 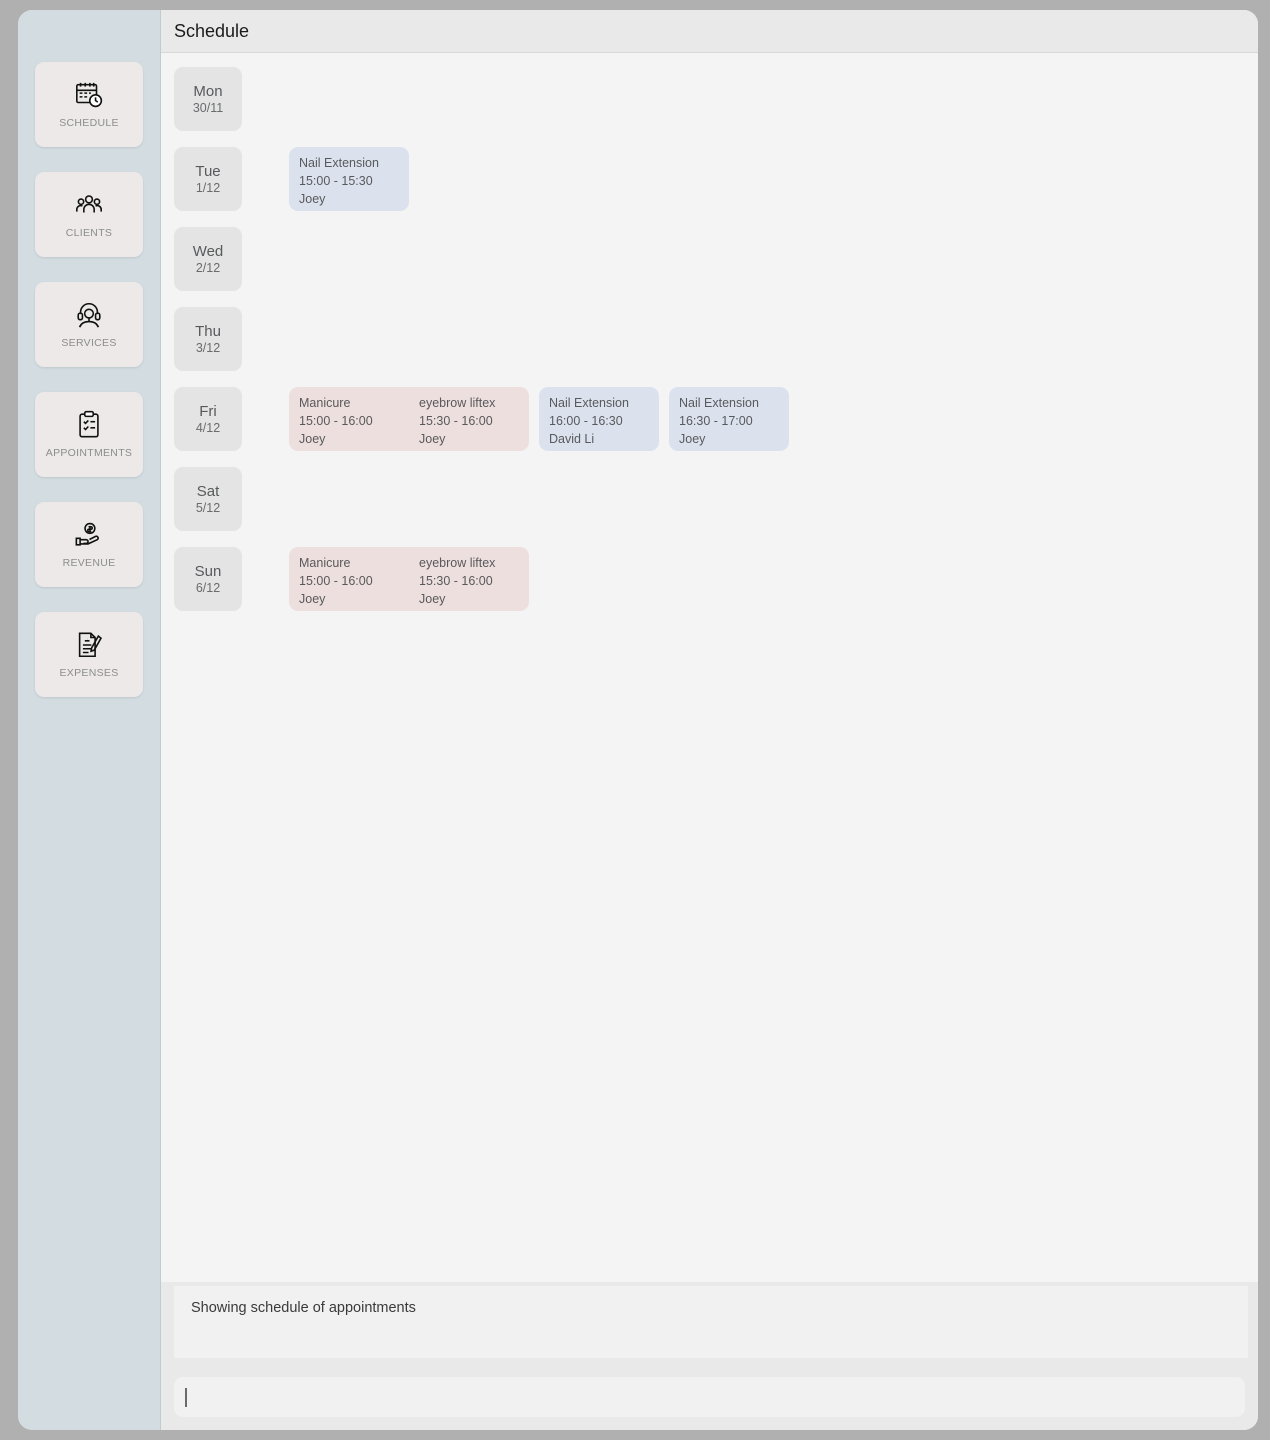 I want to click on text-caret, so click(x=186, y=1397).